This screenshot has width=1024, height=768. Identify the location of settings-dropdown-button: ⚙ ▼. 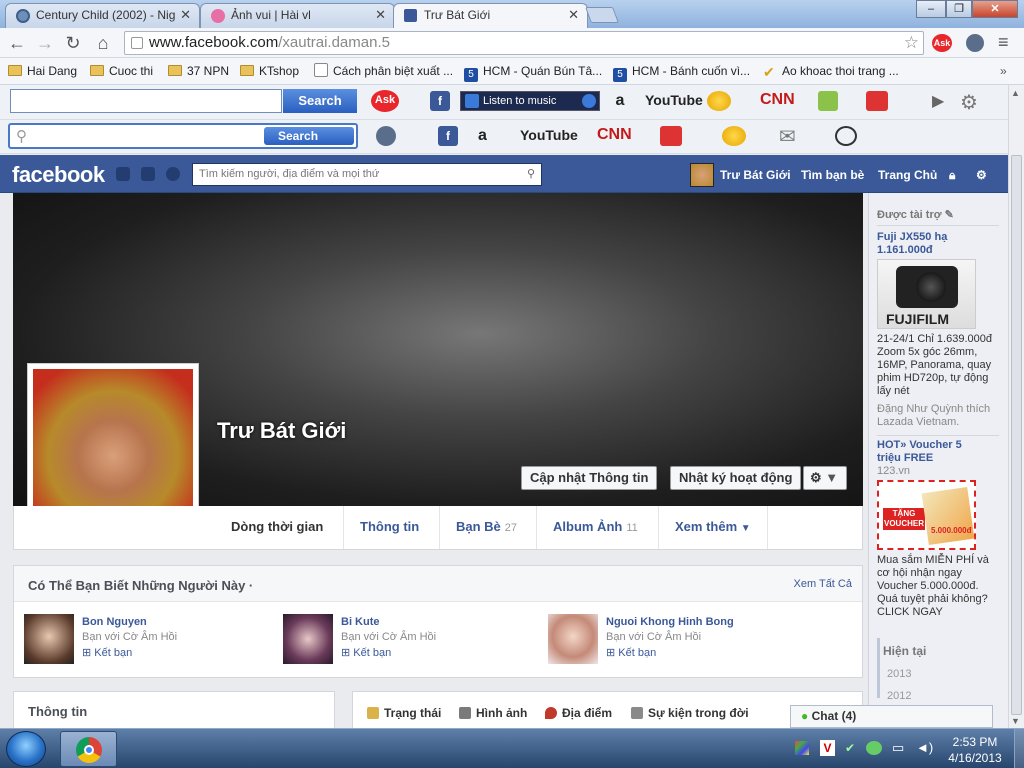
(825, 478).